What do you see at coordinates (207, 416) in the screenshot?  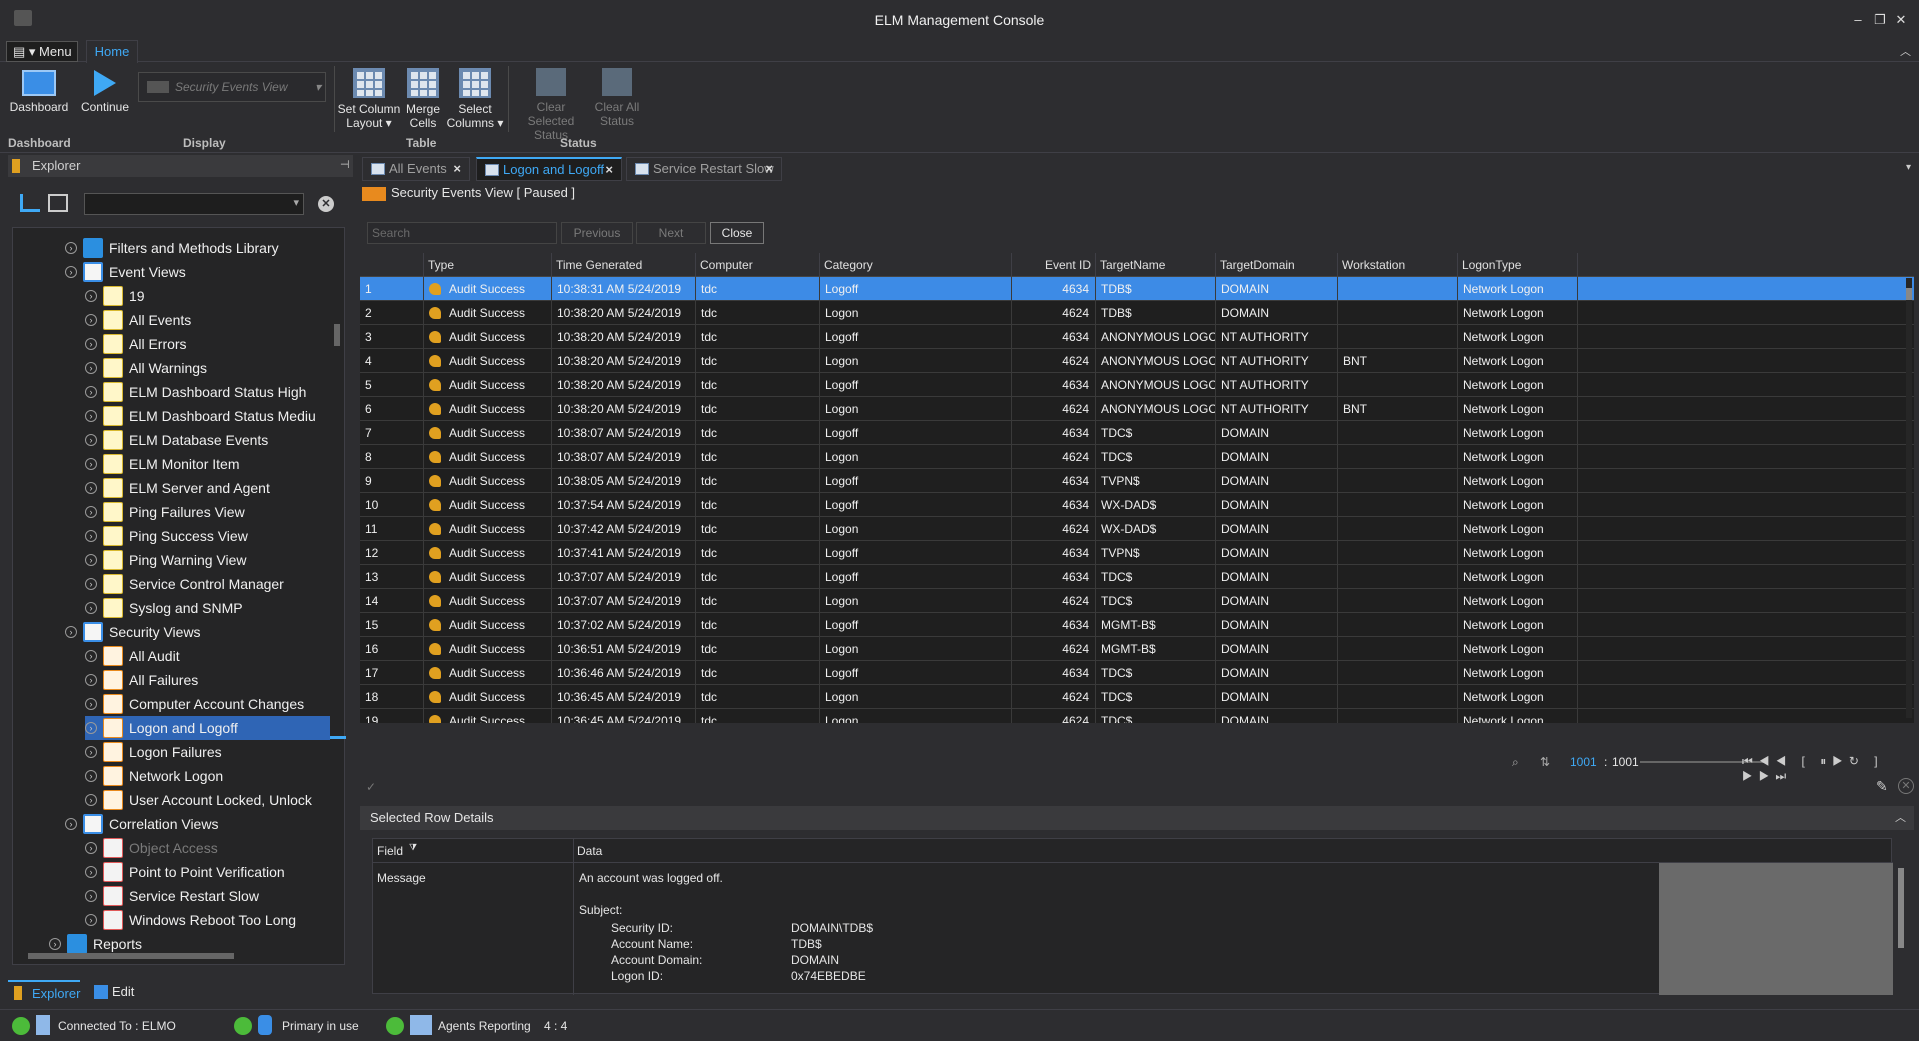 I see `tree-item-elm-dashboard-status-mediu: › ELM Dashboard Status Mediu` at bounding box center [207, 416].